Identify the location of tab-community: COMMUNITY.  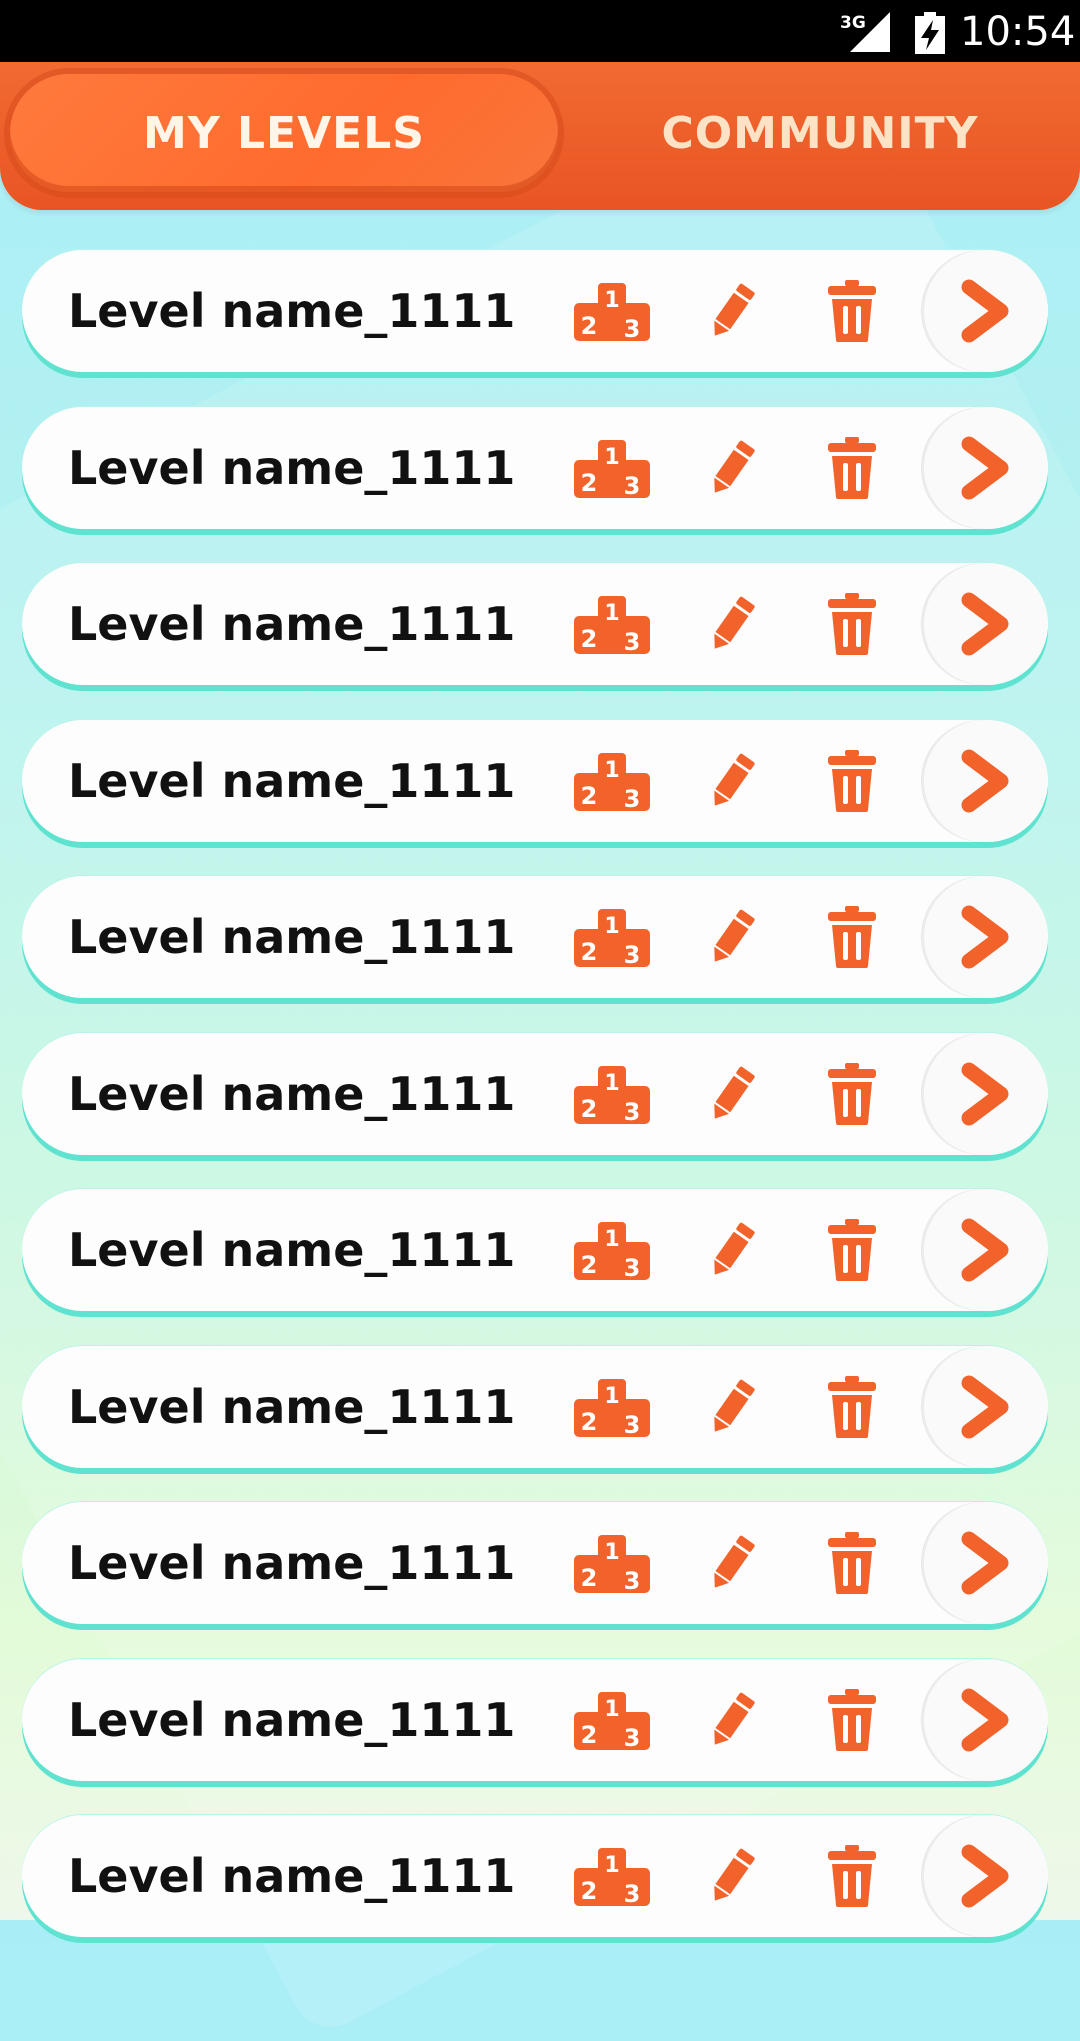
(820, 133).